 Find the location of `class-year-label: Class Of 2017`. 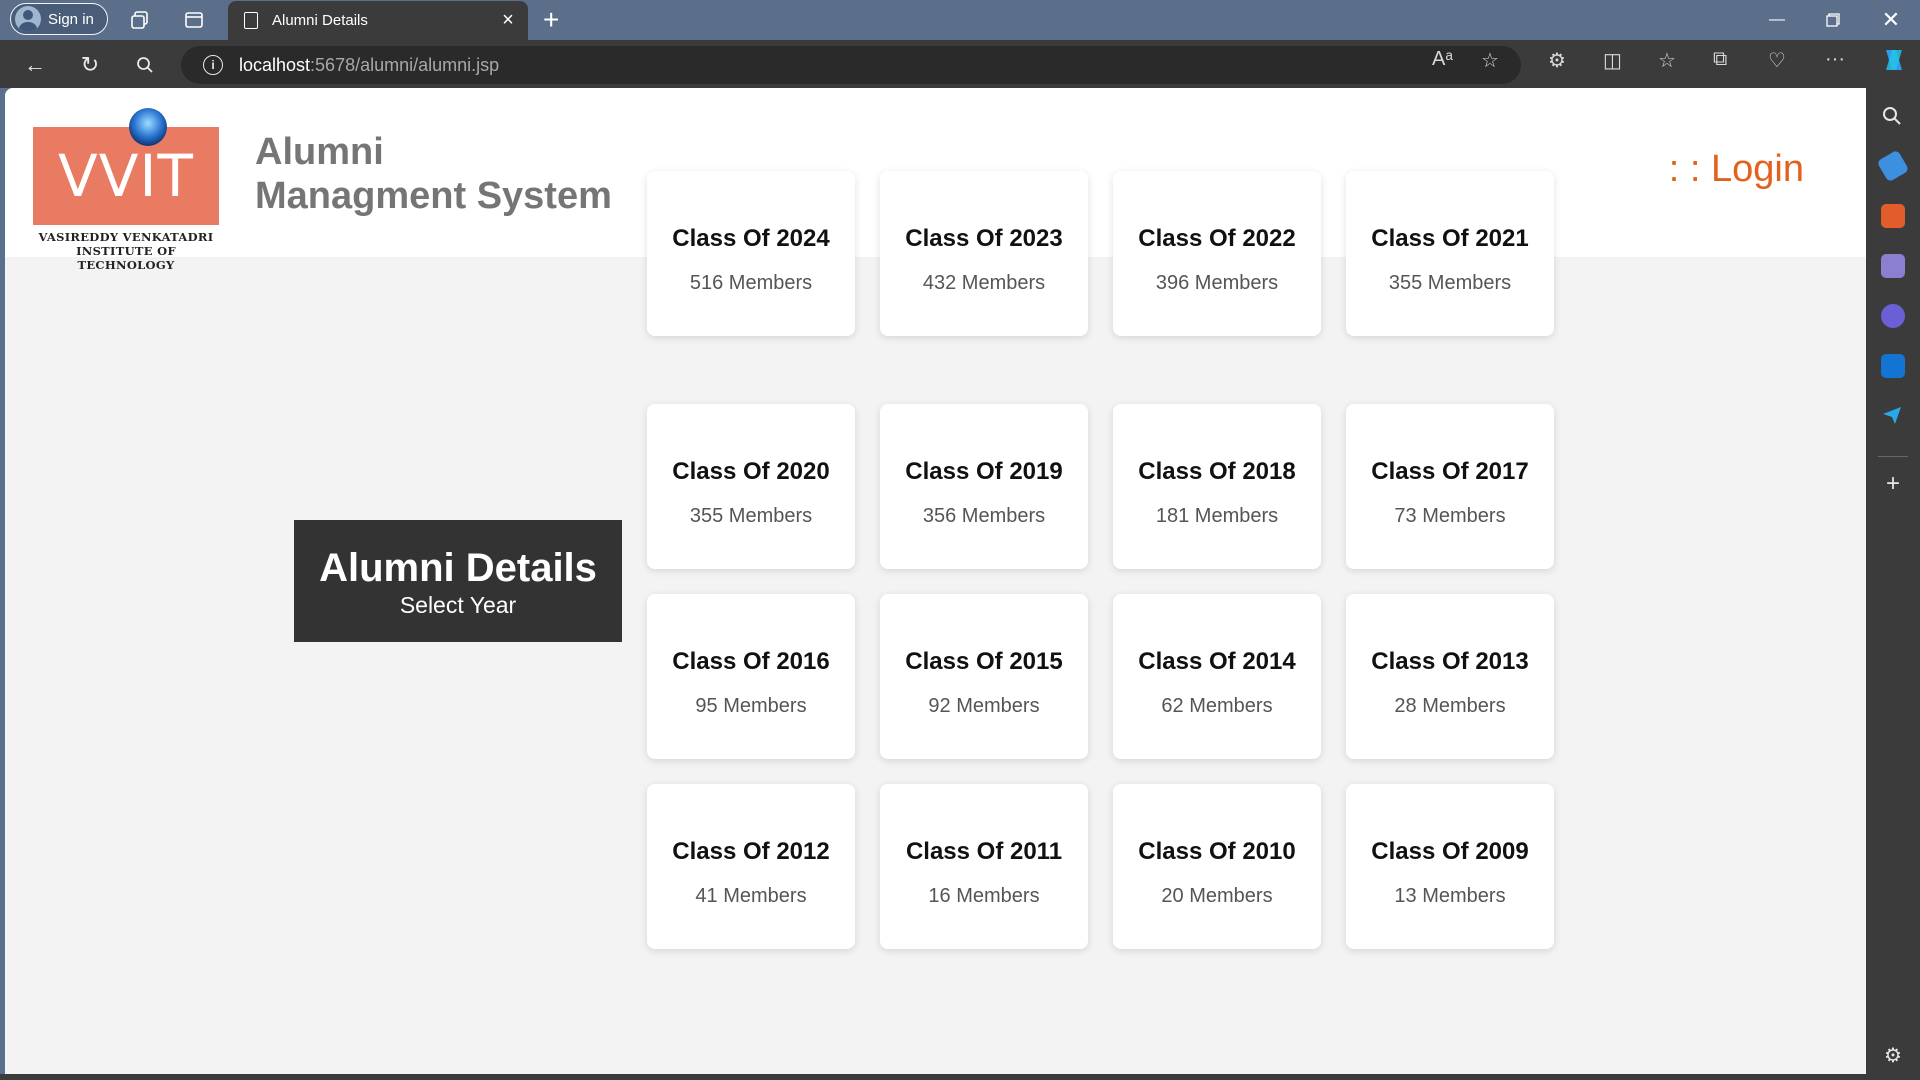

class-year-label: Class Of 2017 is located at coordinates (1450, 471).